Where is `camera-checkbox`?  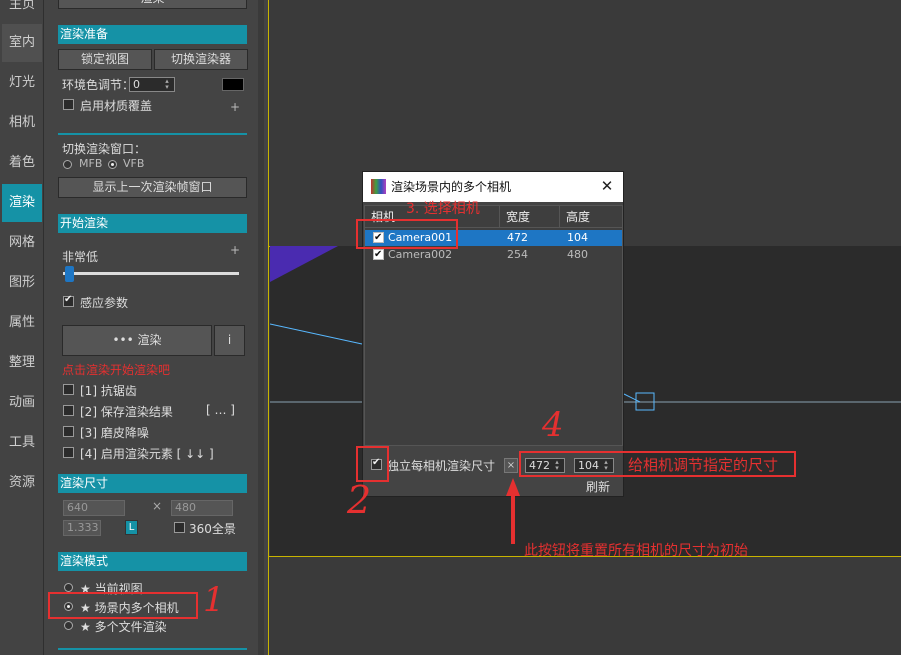
camera-checkbox is located at coordinates (378, 255).